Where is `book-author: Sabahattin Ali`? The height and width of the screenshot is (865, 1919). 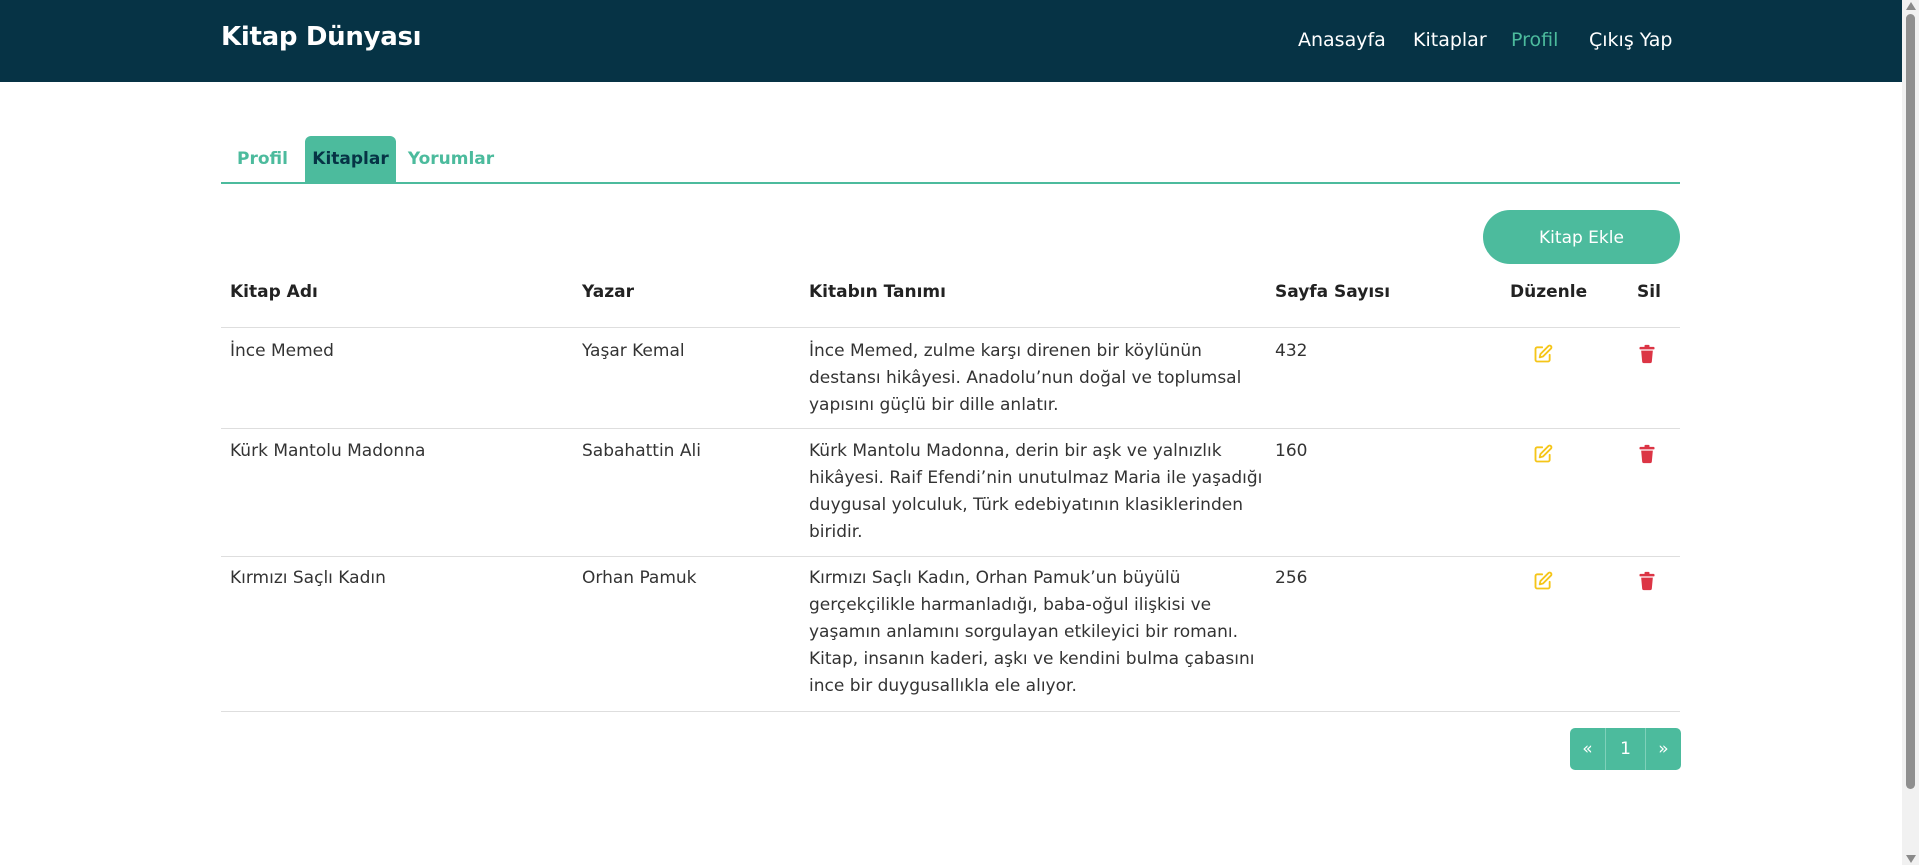
book-author: Sabahattin Ali is located at coordinates (641, 451).